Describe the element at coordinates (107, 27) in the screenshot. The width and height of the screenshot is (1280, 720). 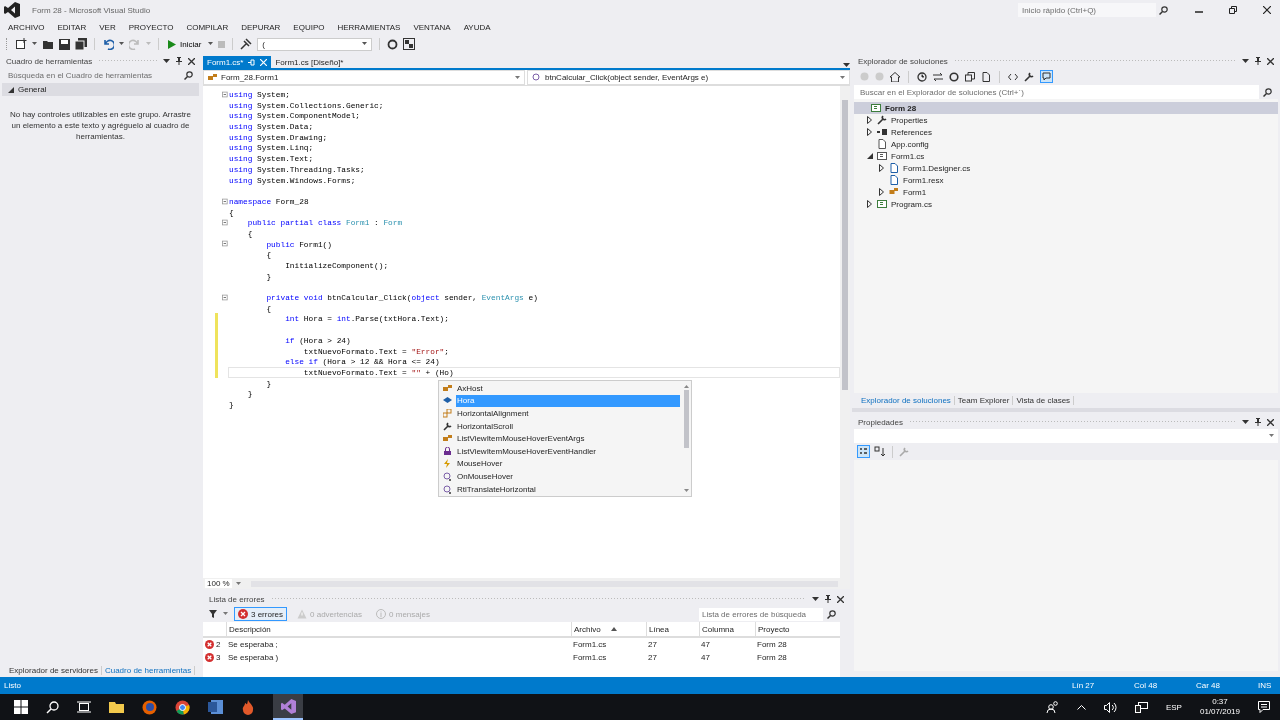
I see `menu-item: VER` at that location.